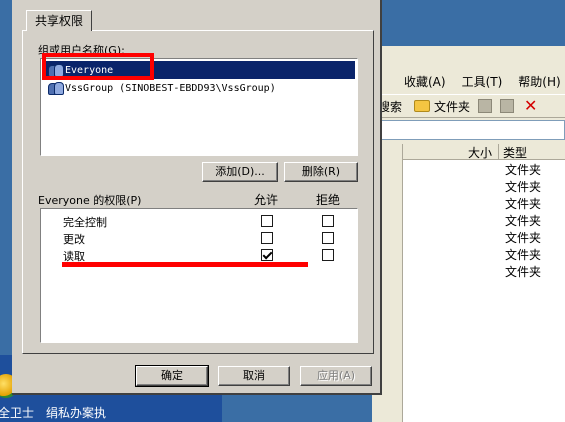 The height and width of the screenshot is (422, 565). I want to click on folders-button: 文件夹, so click(442, 106).